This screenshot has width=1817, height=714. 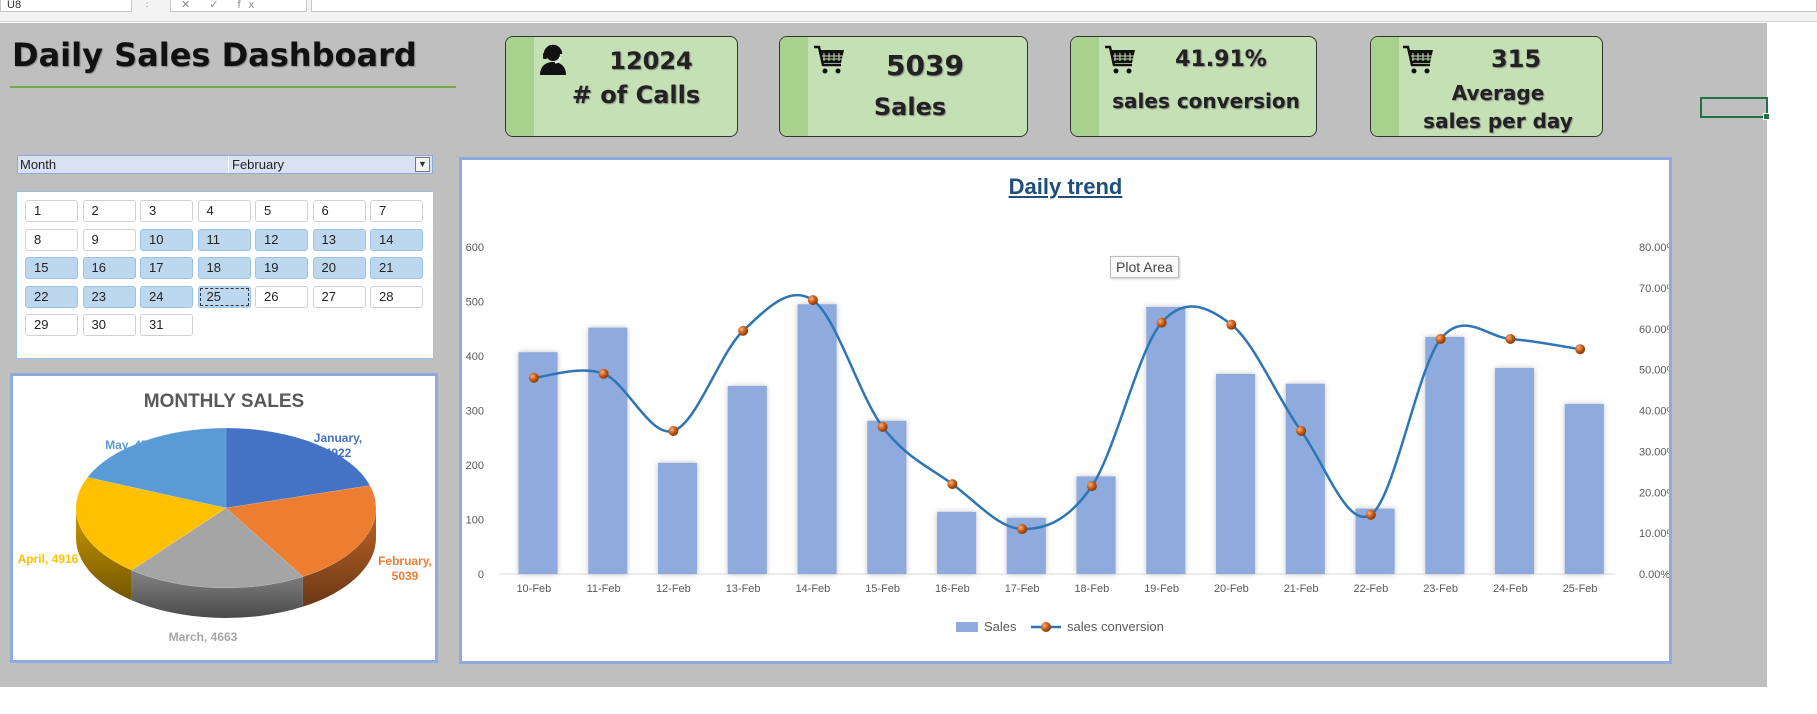 What do you see at coordinates (51, 296) in the screenshot?
I see `slicer-day-22: 22` at bounding box center [51, 296].